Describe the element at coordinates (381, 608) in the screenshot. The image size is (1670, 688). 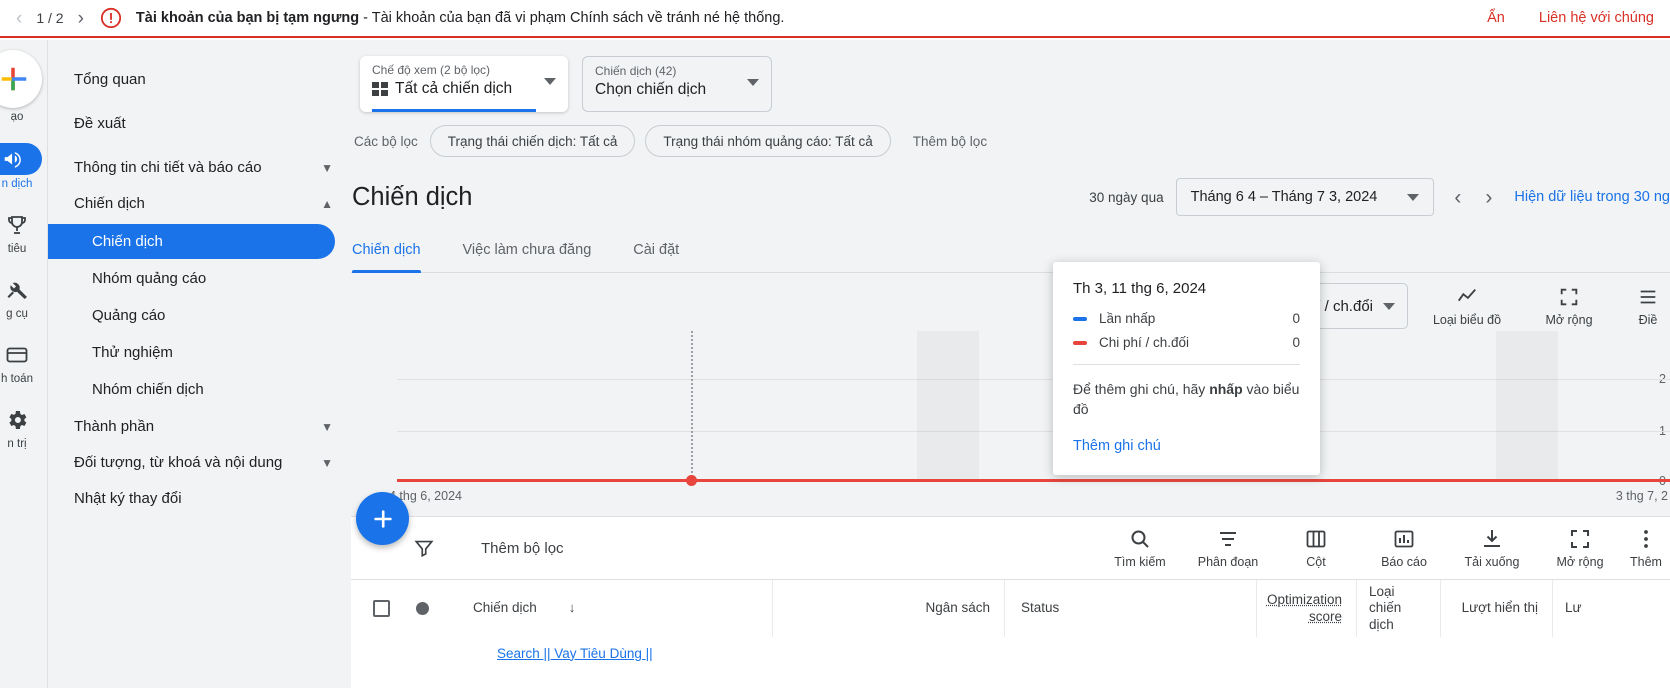
I see `select-all-checkbox` at that location.